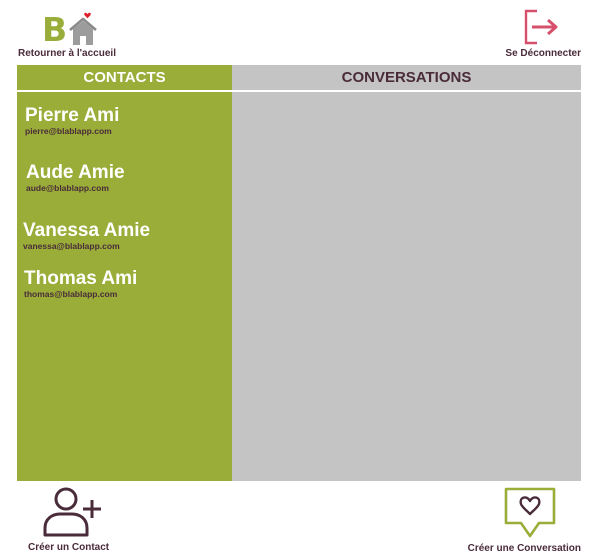  What do you see at coordinates (71, 246) in the screenshot?
I see `contact-email: vanessa@blablapp.com` at bounding box center [71, 246].